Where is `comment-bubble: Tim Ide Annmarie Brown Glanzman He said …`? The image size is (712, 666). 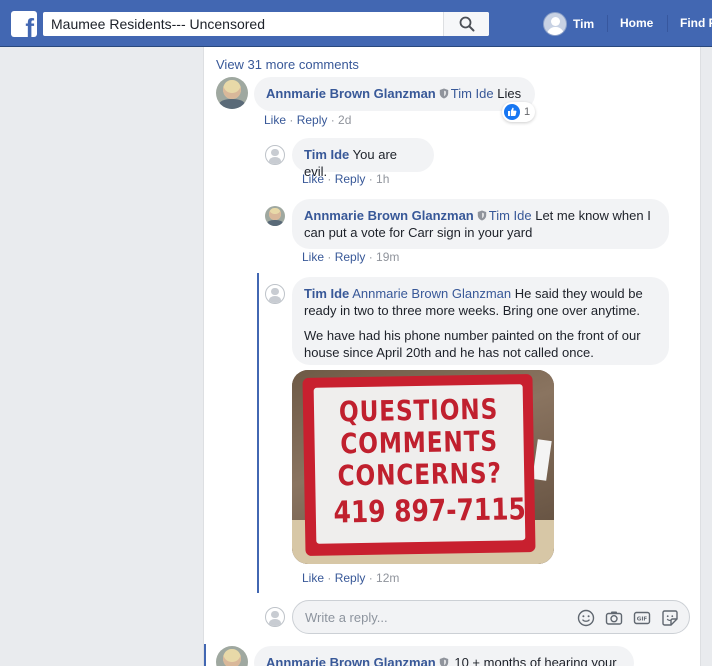 comment-bubble: Tim Ide Annmarie Brown Glanzman He said … is located at coordinates (480, 321).